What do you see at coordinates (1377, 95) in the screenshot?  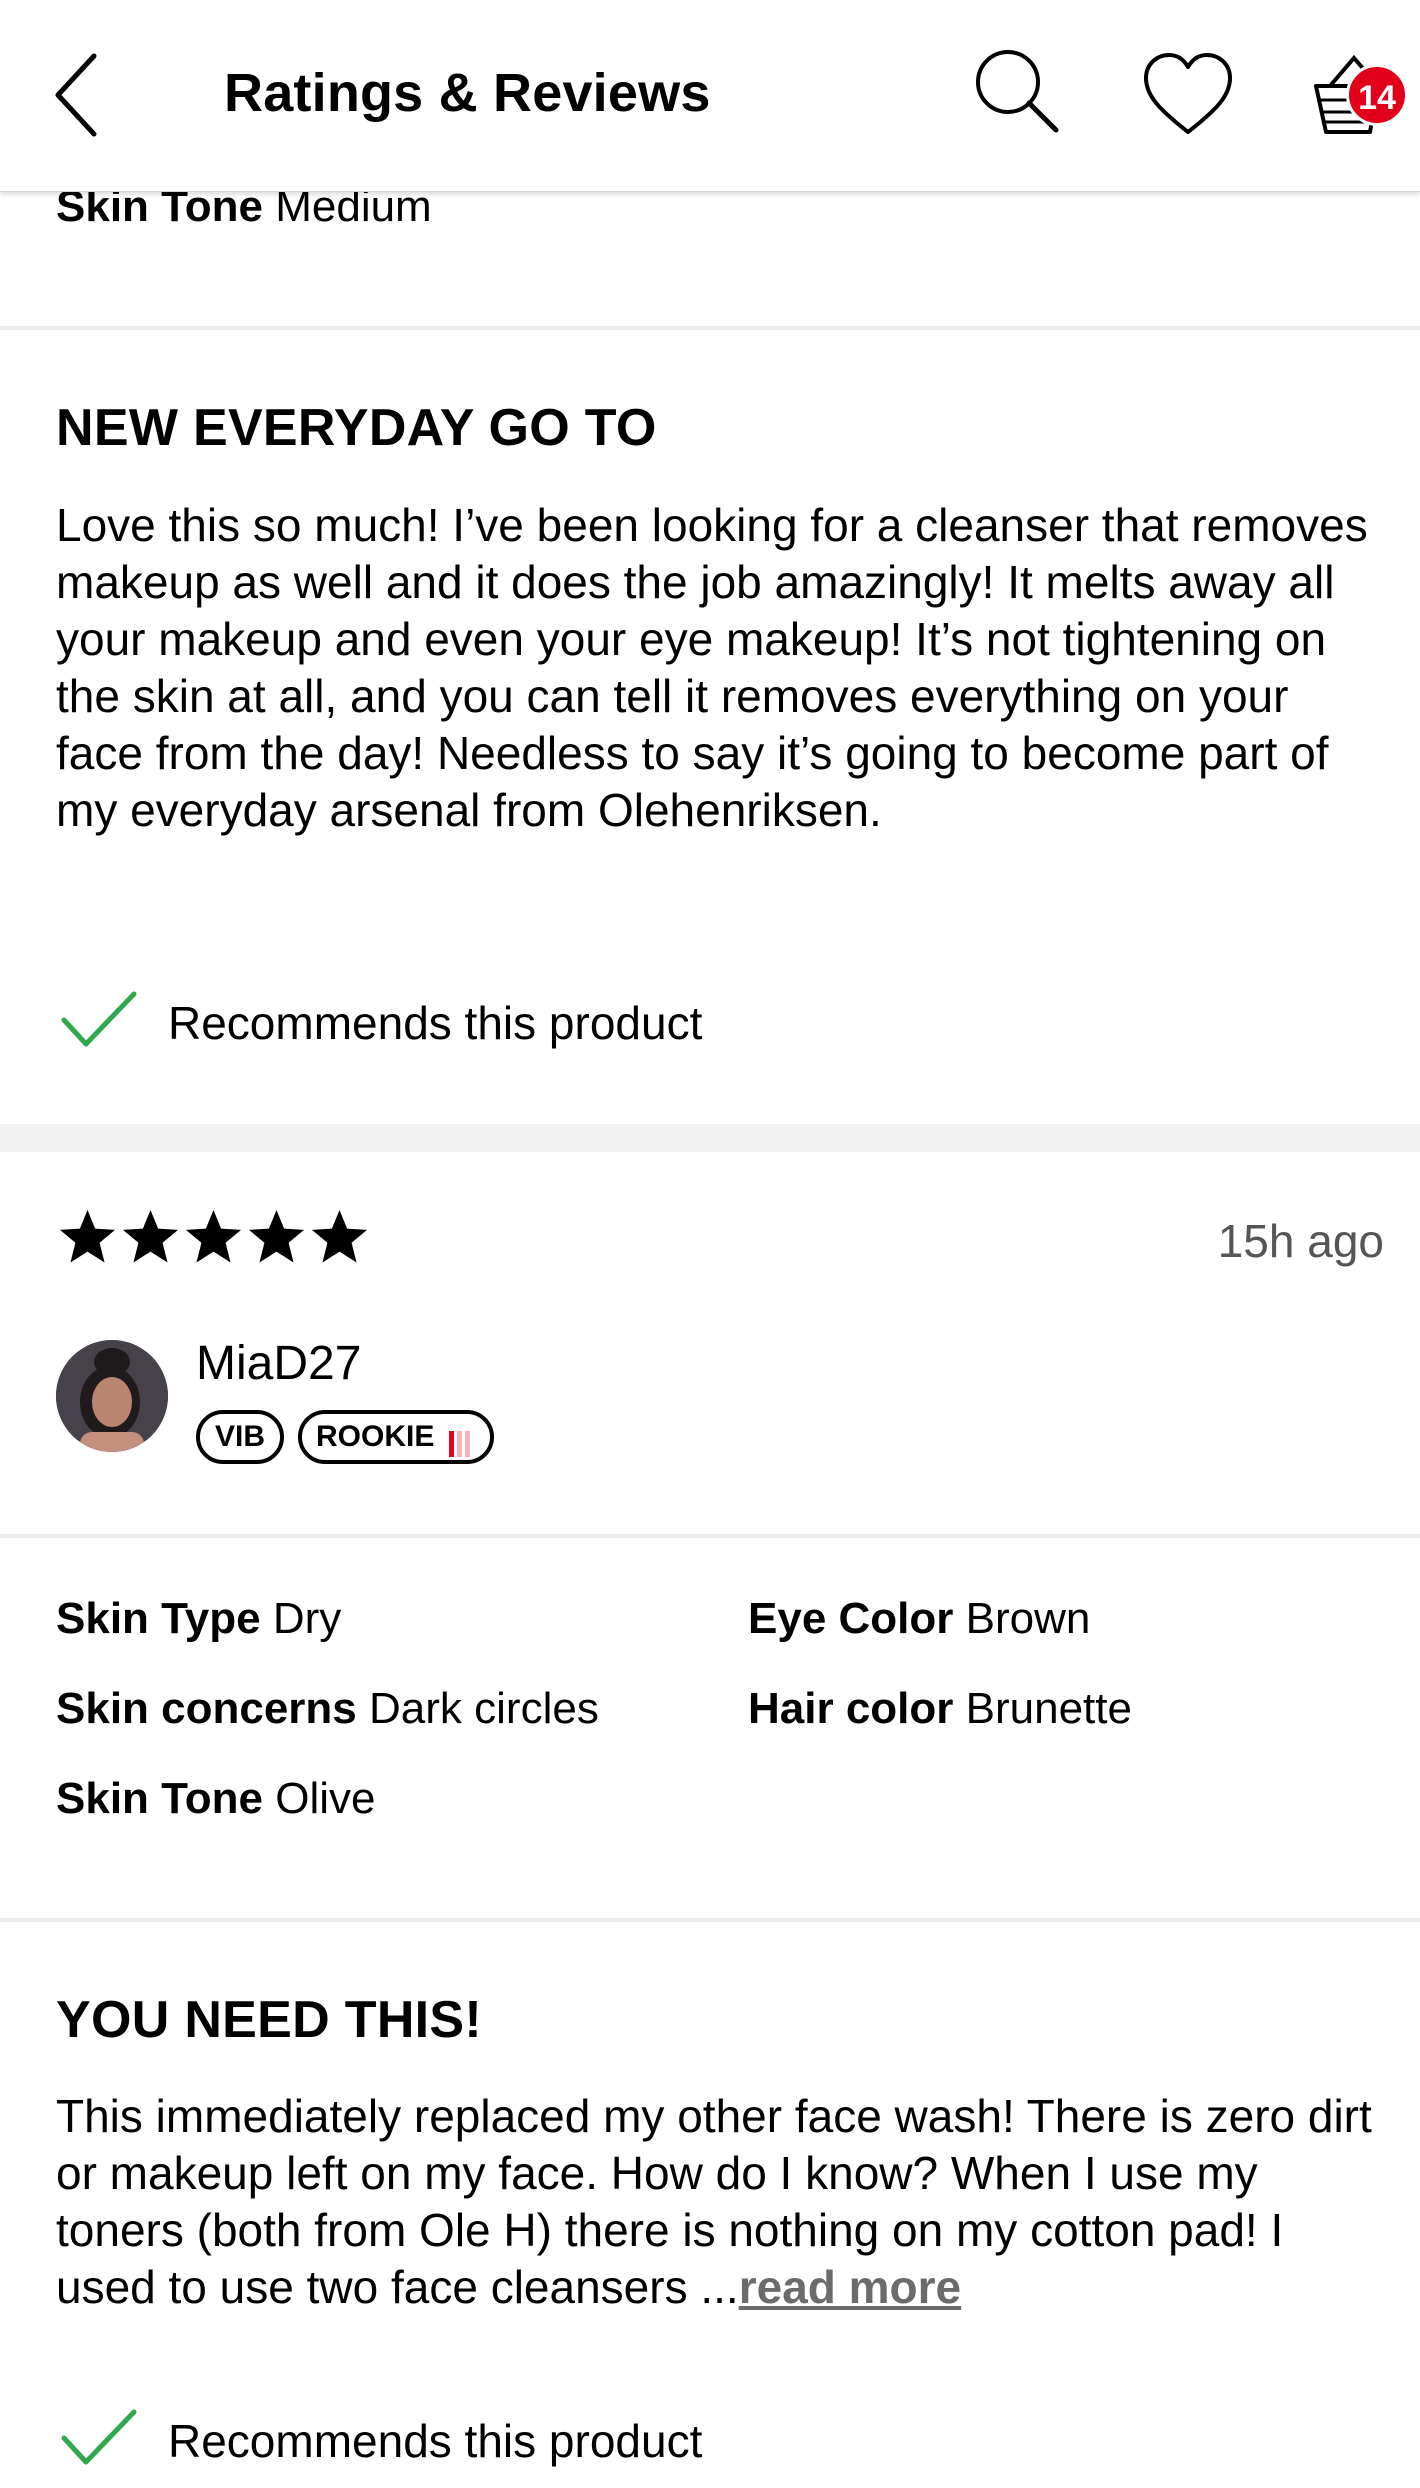 I see `cart-count-badge: 14` at bounding box center [1377, 95].